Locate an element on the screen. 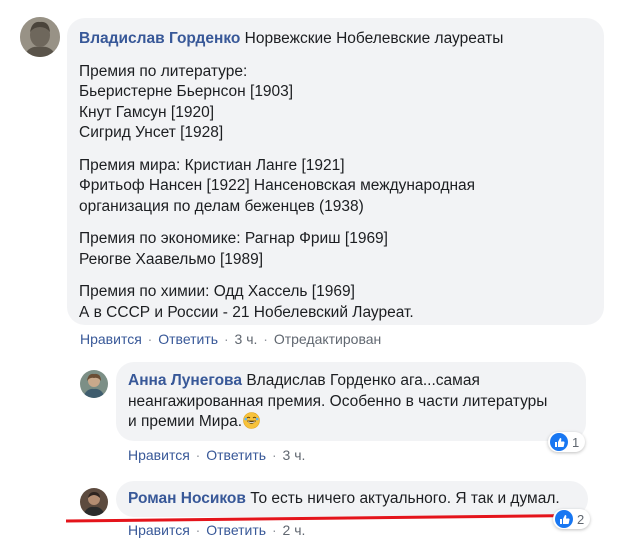  author-name: Владислав Горденко is located at coordinates (159, 38).